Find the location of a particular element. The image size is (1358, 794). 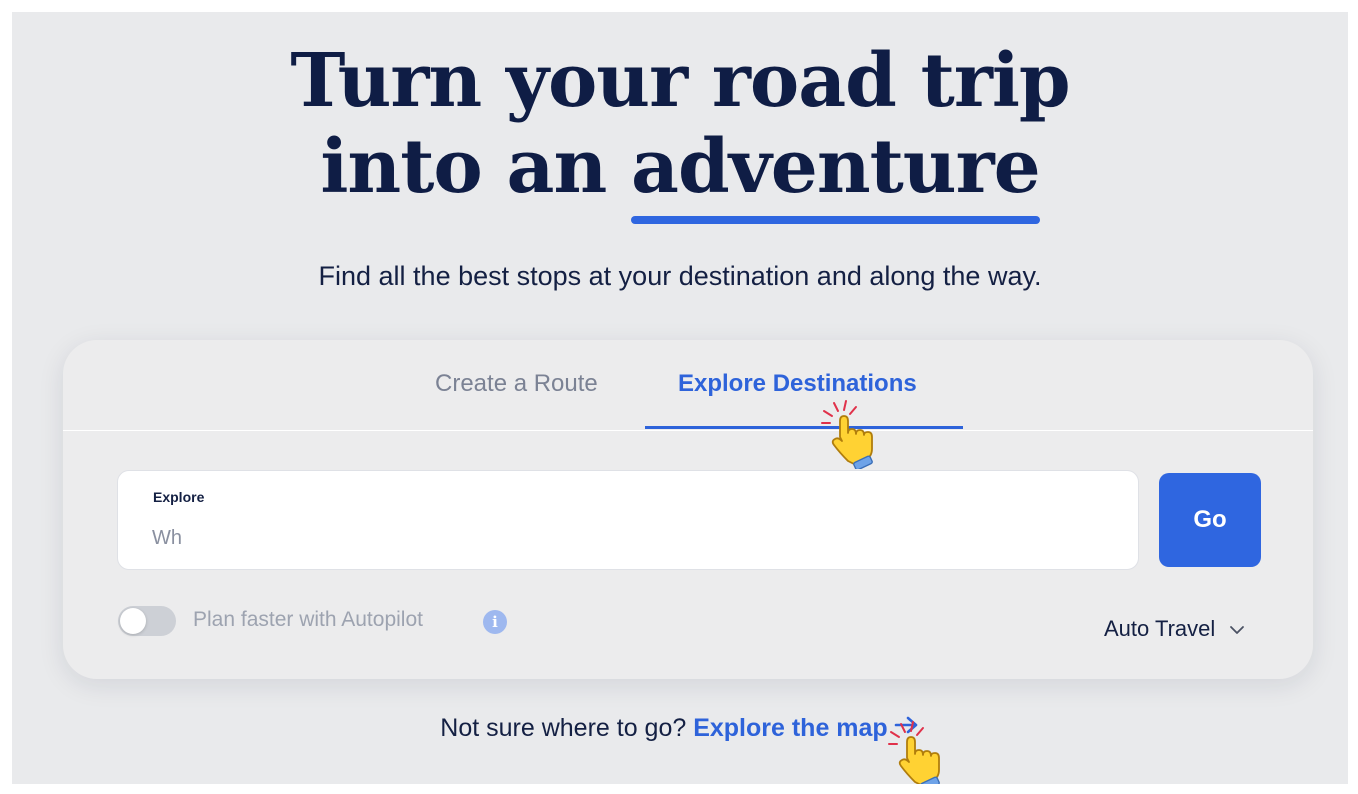

hero-title-line-1: Turn your road trip is located at coordinates (680, 81).